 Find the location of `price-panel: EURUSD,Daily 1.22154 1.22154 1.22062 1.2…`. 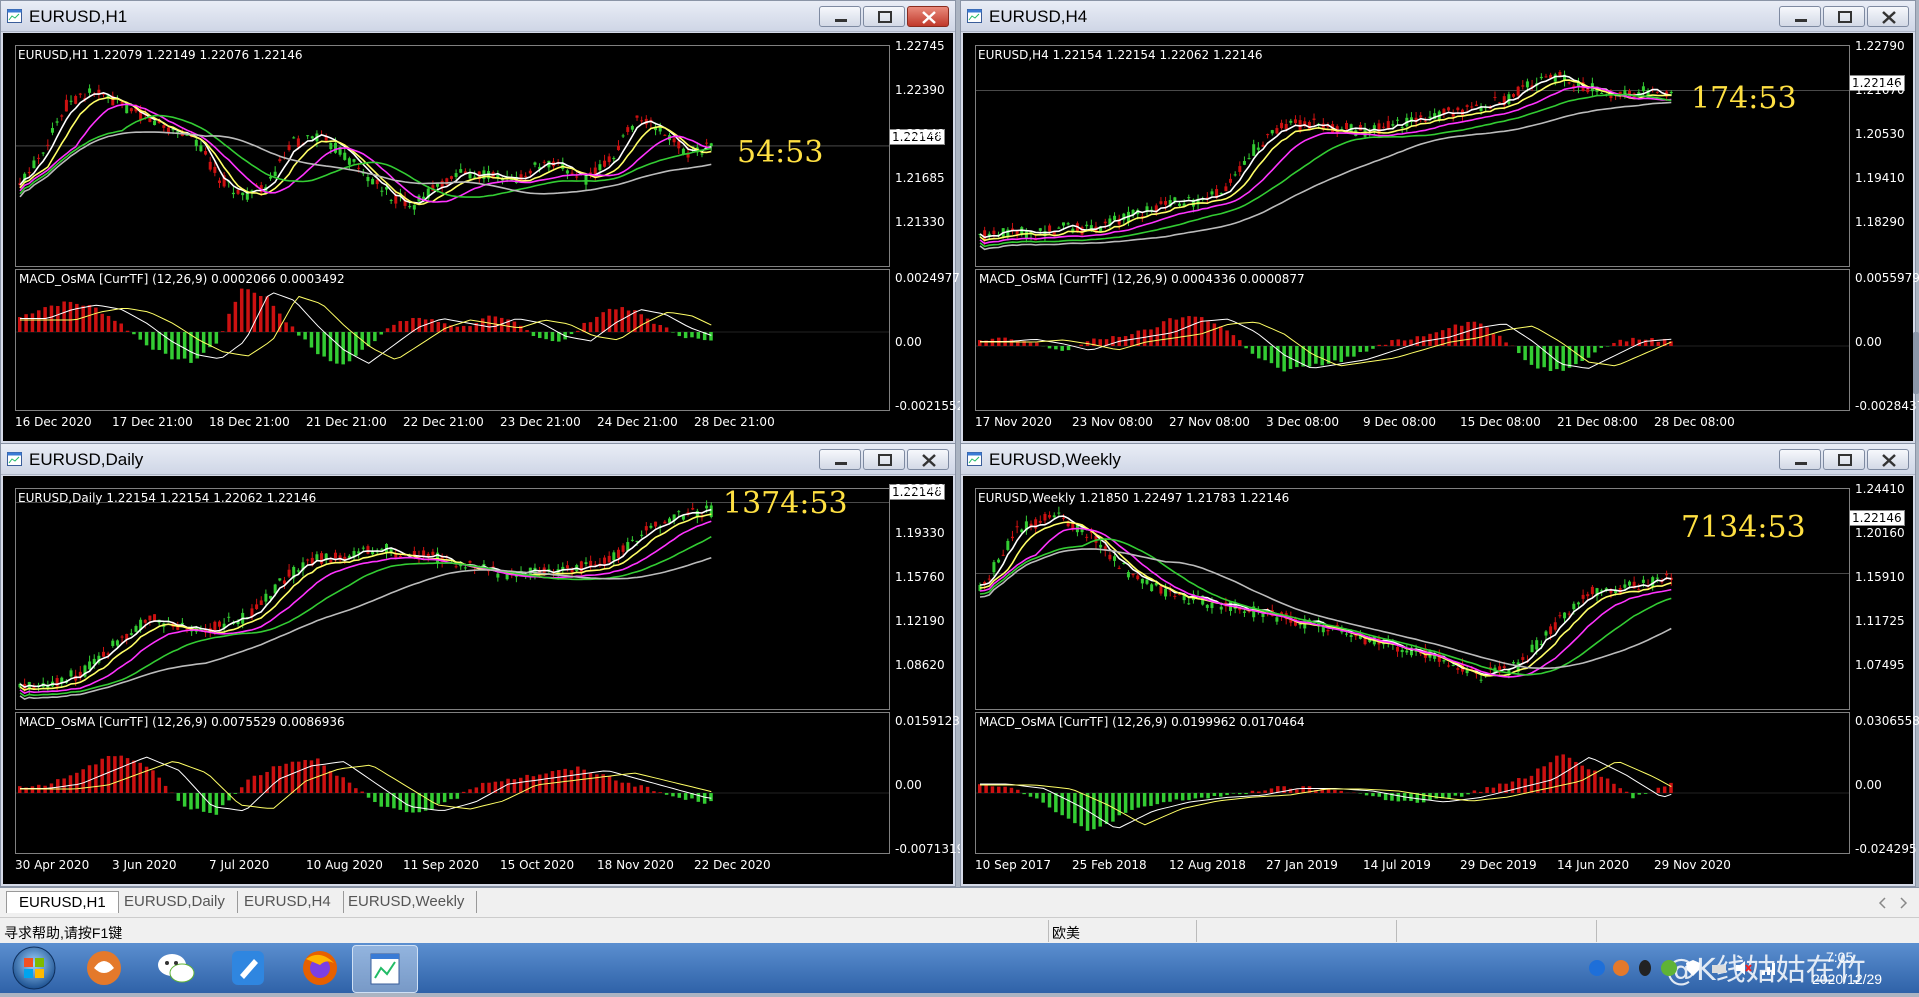

price-panel: EURUSD,Daily 1.22154 1.22154 1.22062 1.2… is located at coordinates (452, 599).